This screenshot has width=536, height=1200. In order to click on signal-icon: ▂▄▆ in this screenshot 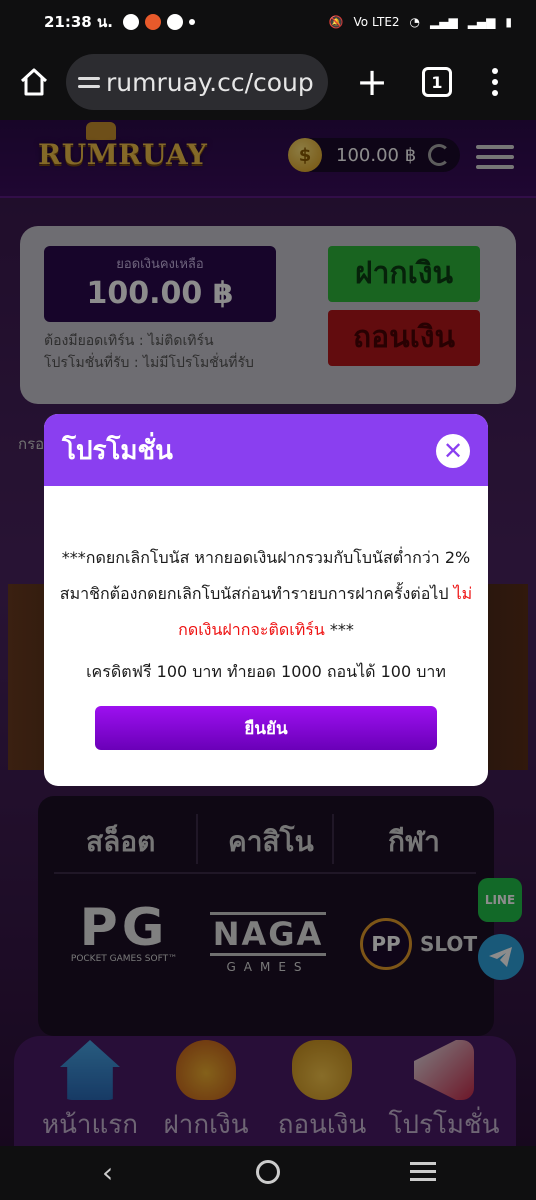, I will do `click(444, 22)`.